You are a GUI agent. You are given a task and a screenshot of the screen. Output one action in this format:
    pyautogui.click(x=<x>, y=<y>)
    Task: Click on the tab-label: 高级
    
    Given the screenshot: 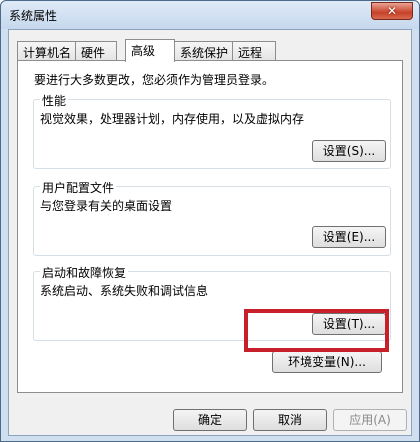 What is the action you would take?
    pyautogui.click(x=143, y=51)
    